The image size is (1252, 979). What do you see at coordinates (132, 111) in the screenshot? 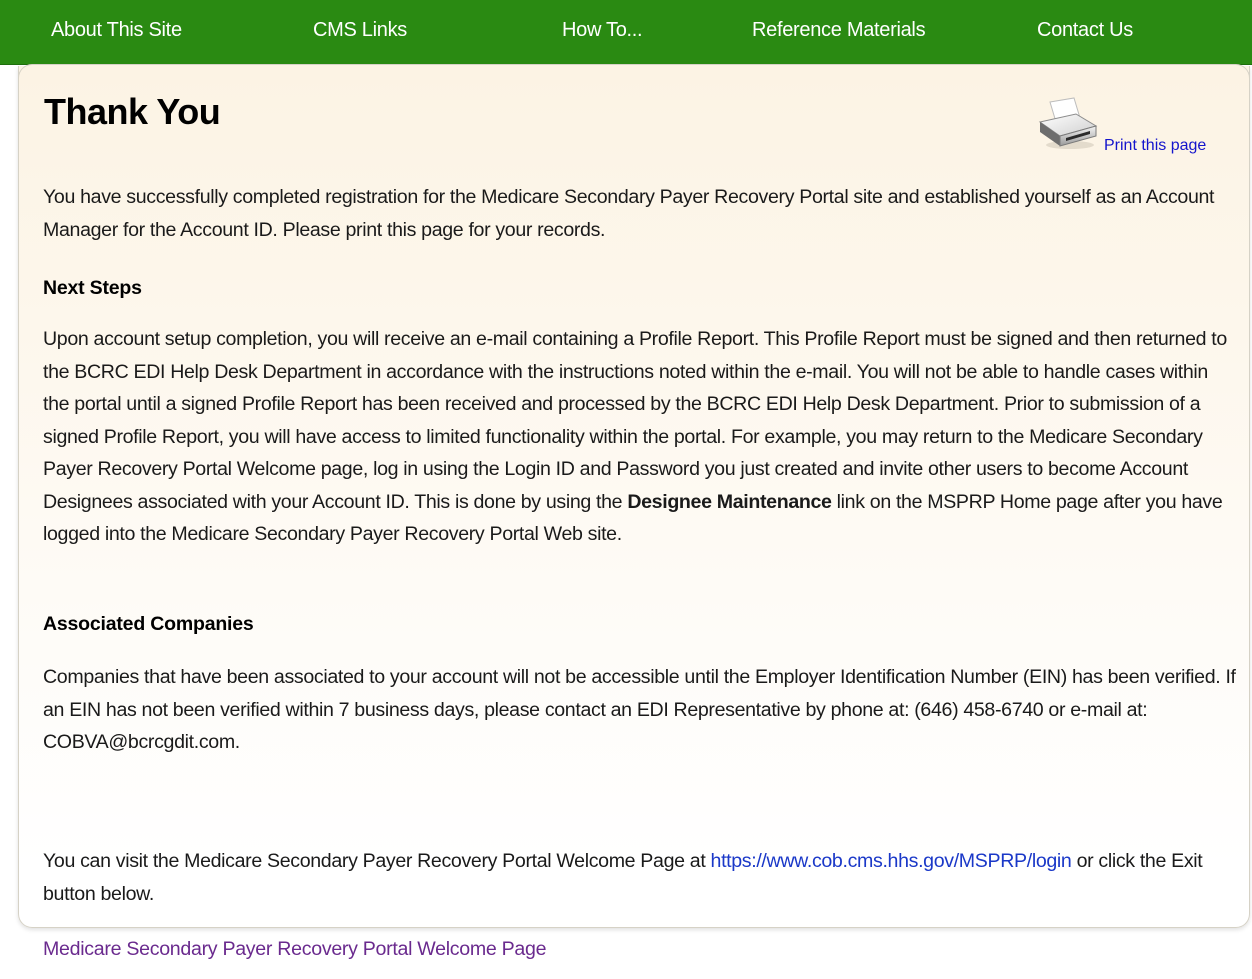
I see `page-title: Thank You` at bounding box center [132, 111].